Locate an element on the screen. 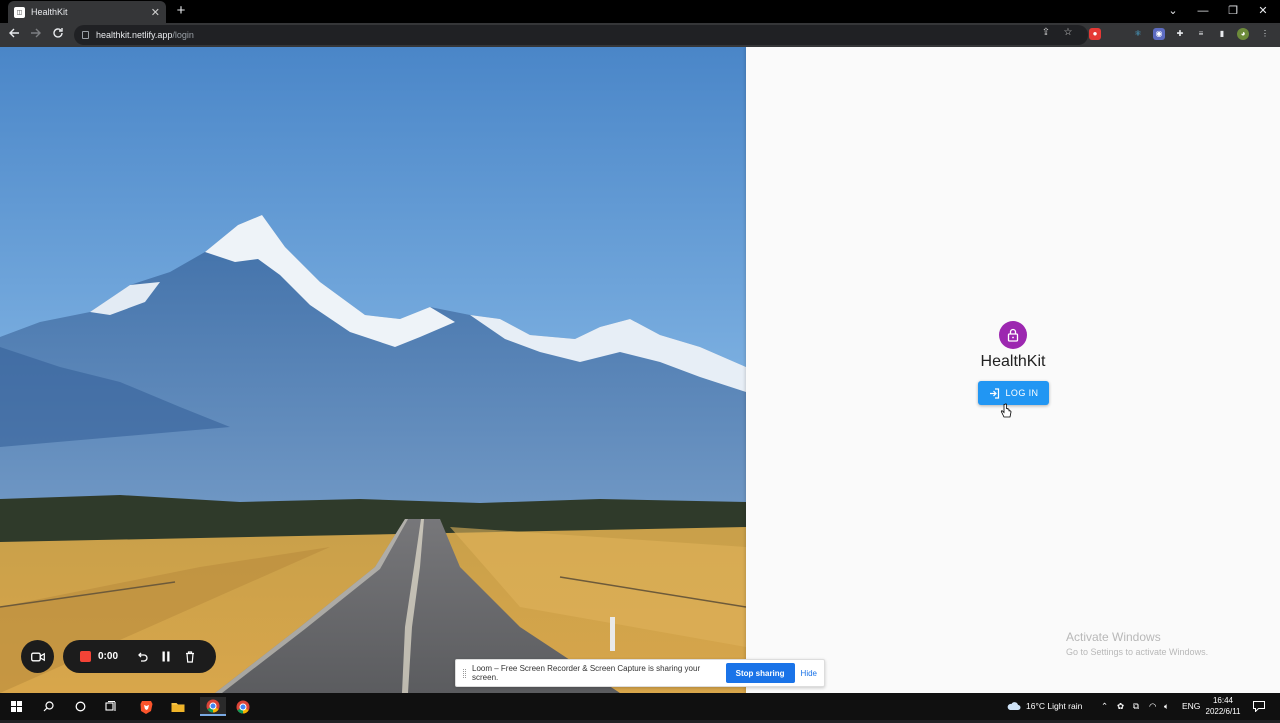  menu-kebab-icon: ⋮ is located at coordinates (1265, 34).